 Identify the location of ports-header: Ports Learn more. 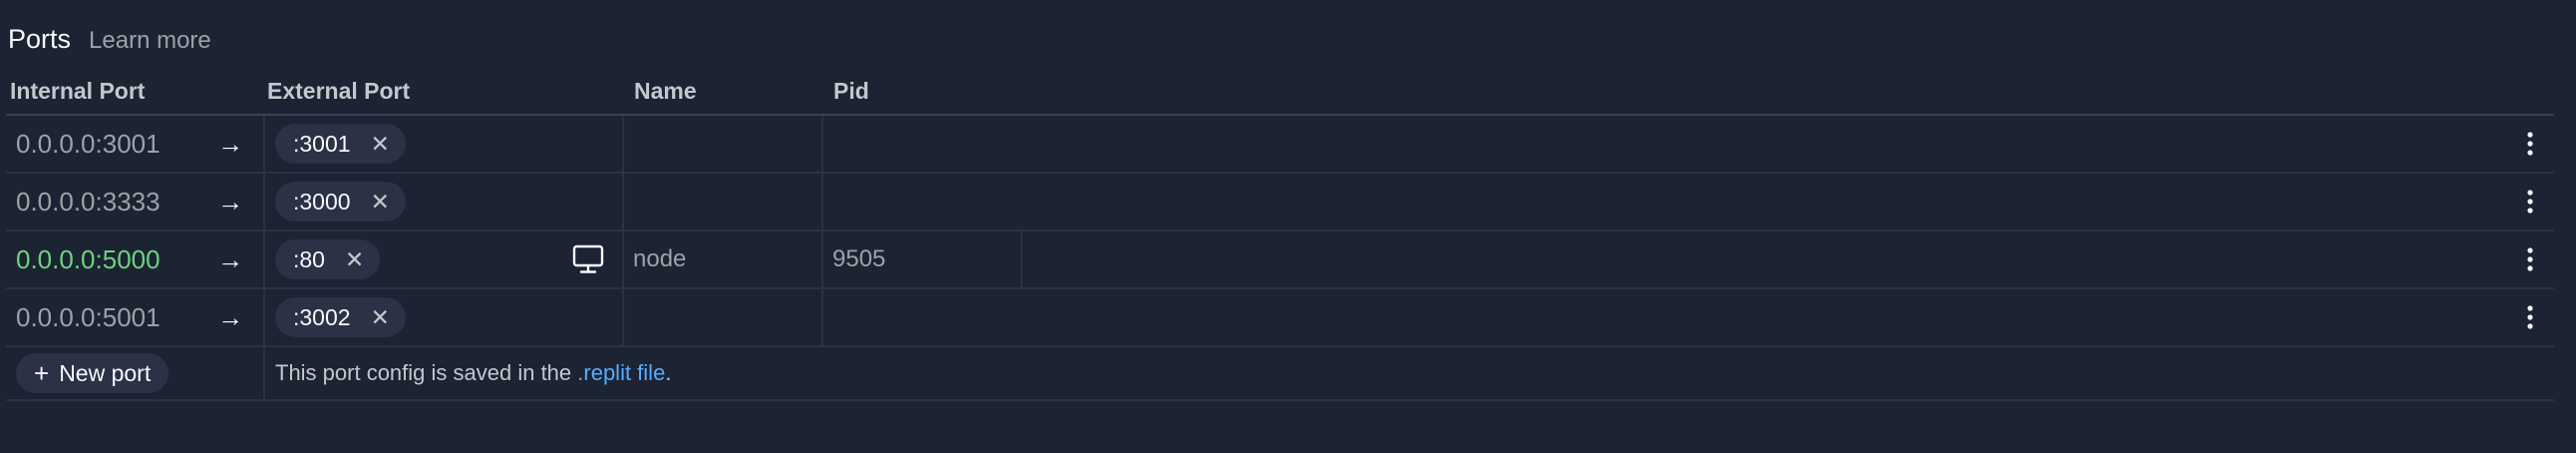
(109, 44).